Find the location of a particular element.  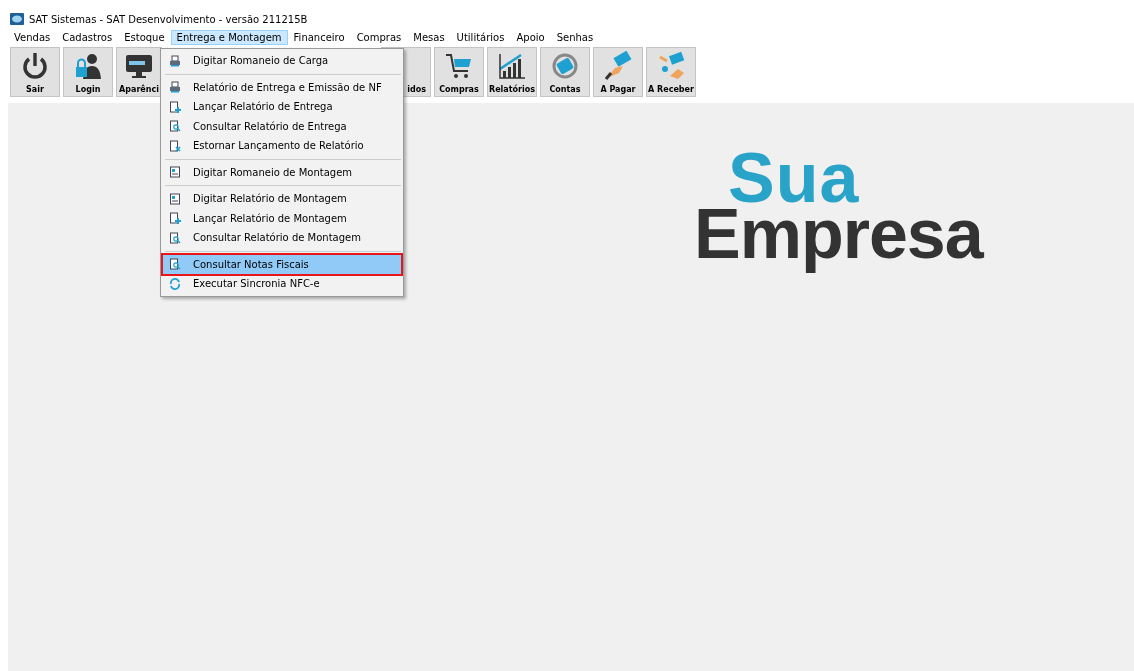

toolbar-button: Login is located at coordinates (88, 72).